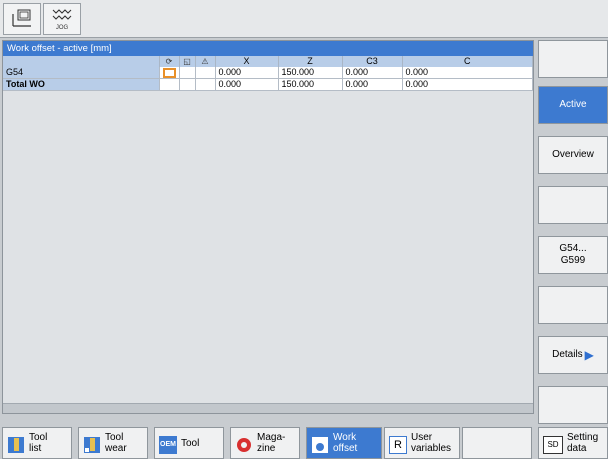 The width and height of the screenshot is (608, 459). What do you see at coordinates (244, 445) in the screenshot?
I see `magazine-icon` at bounding box center [244, 445].